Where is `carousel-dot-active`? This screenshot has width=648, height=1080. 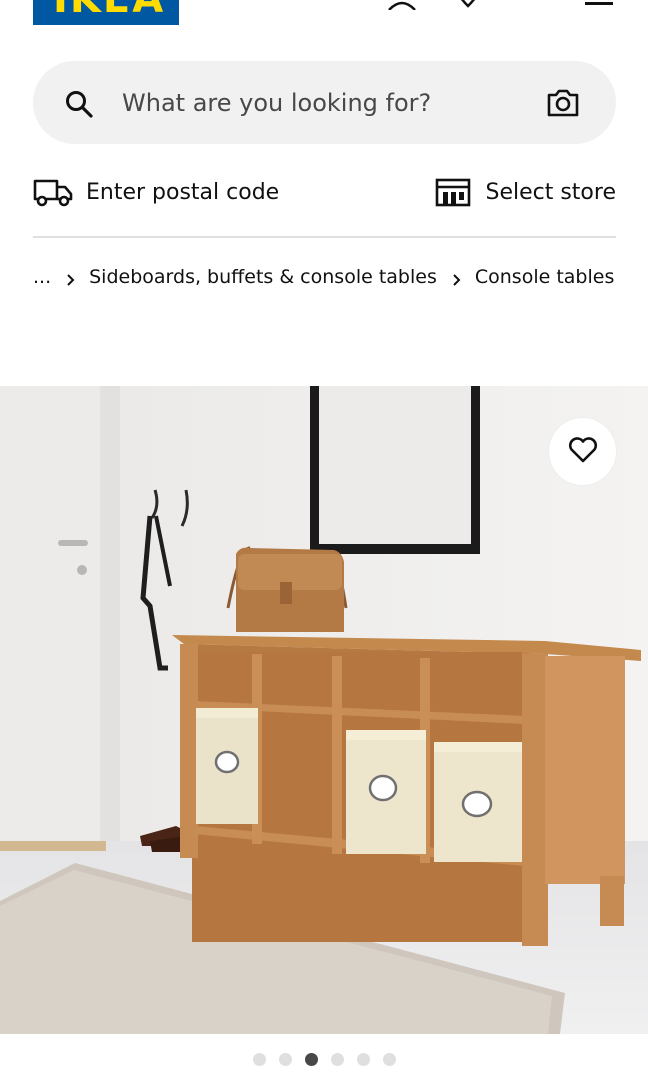 carousel-dot-active is located at coordinates (311, 1059).